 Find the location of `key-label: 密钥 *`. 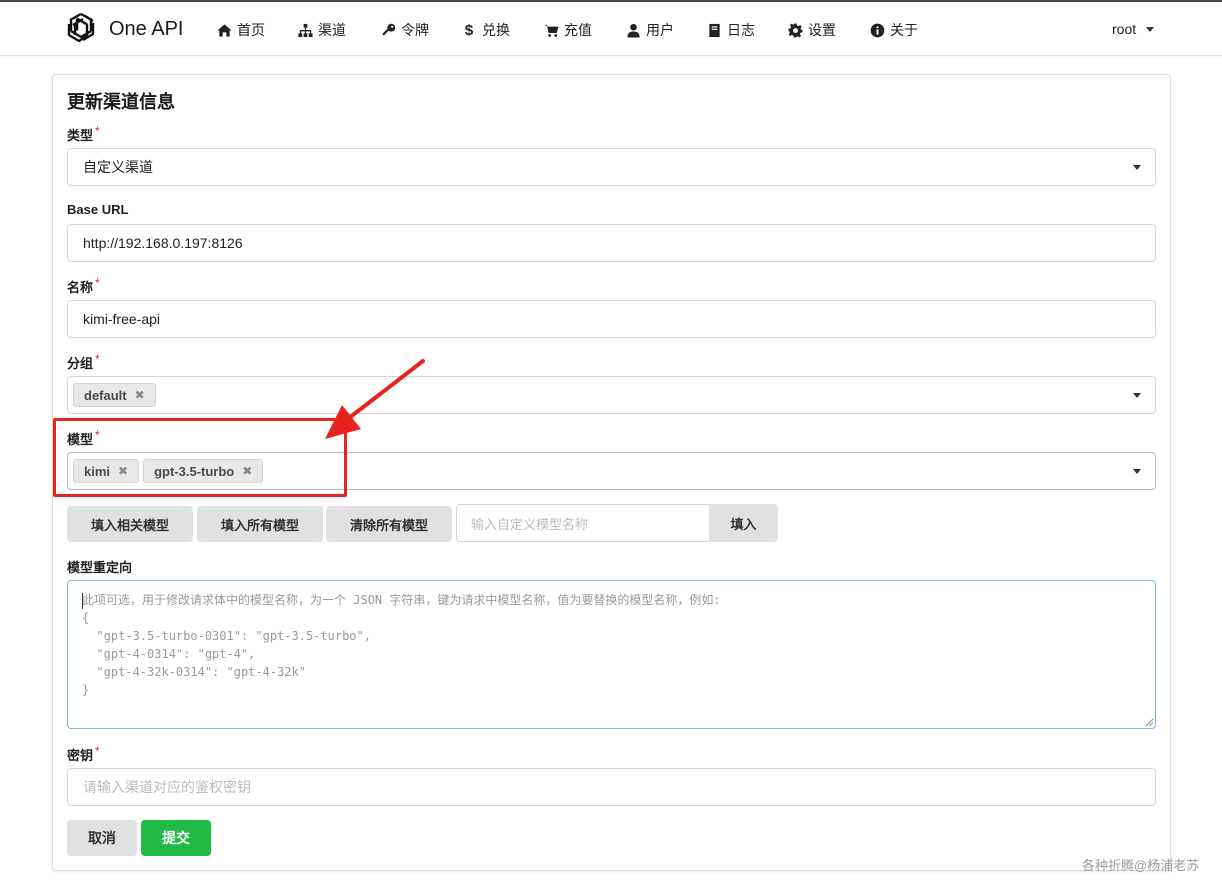

key-label: 密钥 * is located at coordinates (83, 753).